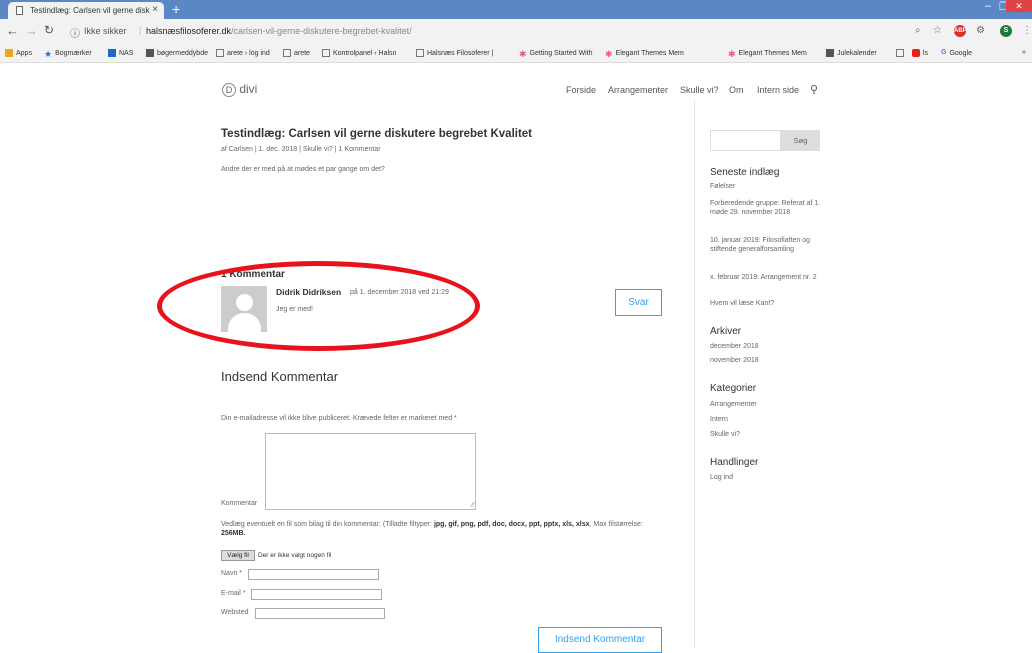 The image size is (1032, 653). What do you see at coordinates (733, 388) in the screenshot?
I see `categories-title: Kategorier` at bounding box center [733, 388].